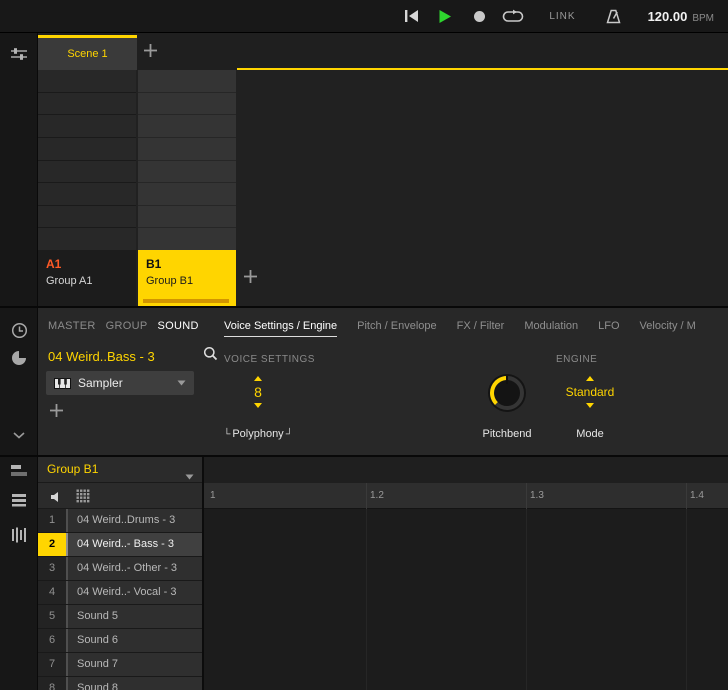 The image size is (728, 690). What do you see at coordinates (134, 592) in the screenshot?
I see `sound-name: 04 Weird..- Vocal - 3` at bounding box center [134, 592].